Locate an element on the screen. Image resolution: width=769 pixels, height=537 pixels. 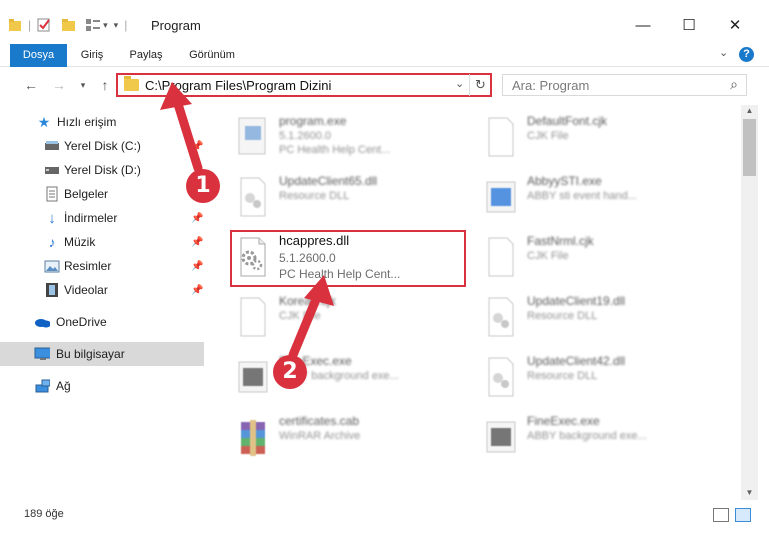
step-marker-1: 1 is located at coordinates (203, 186).